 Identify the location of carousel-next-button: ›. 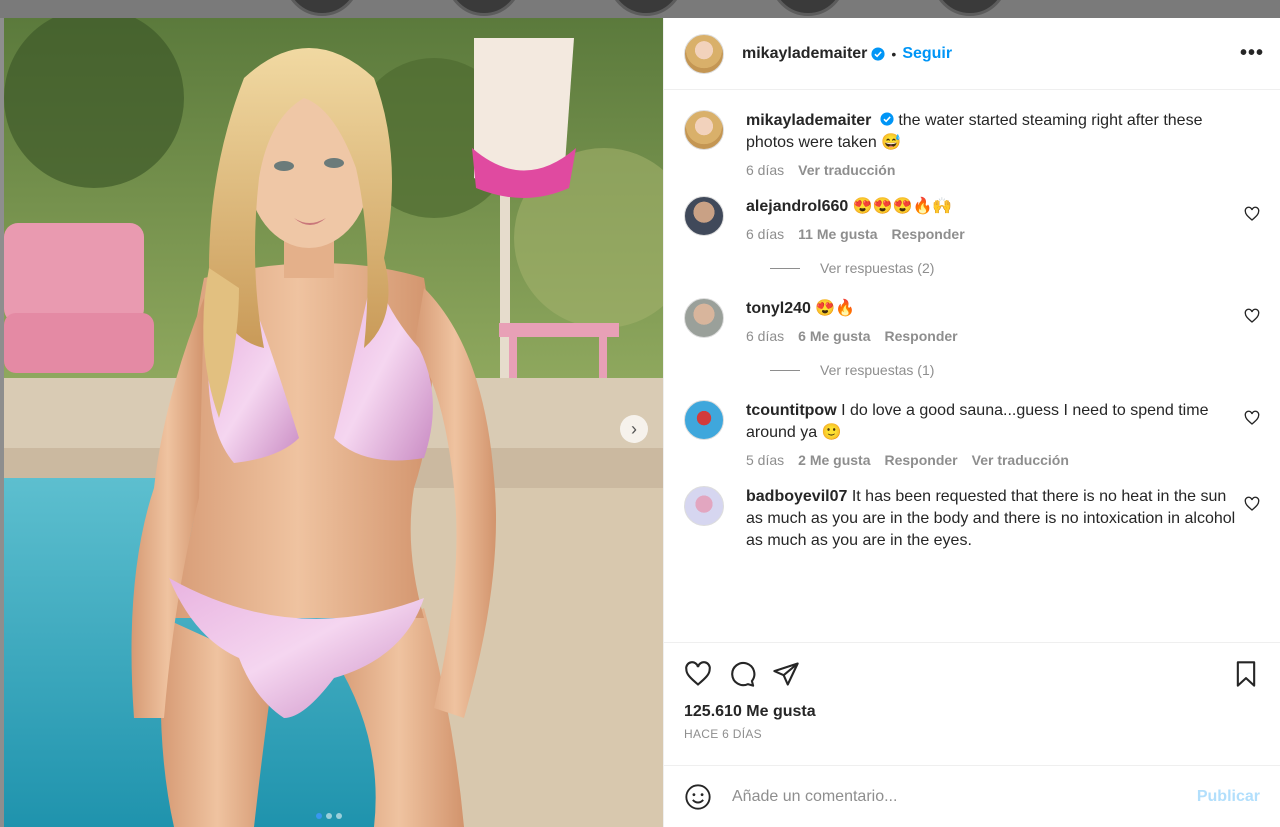
(634, 429).